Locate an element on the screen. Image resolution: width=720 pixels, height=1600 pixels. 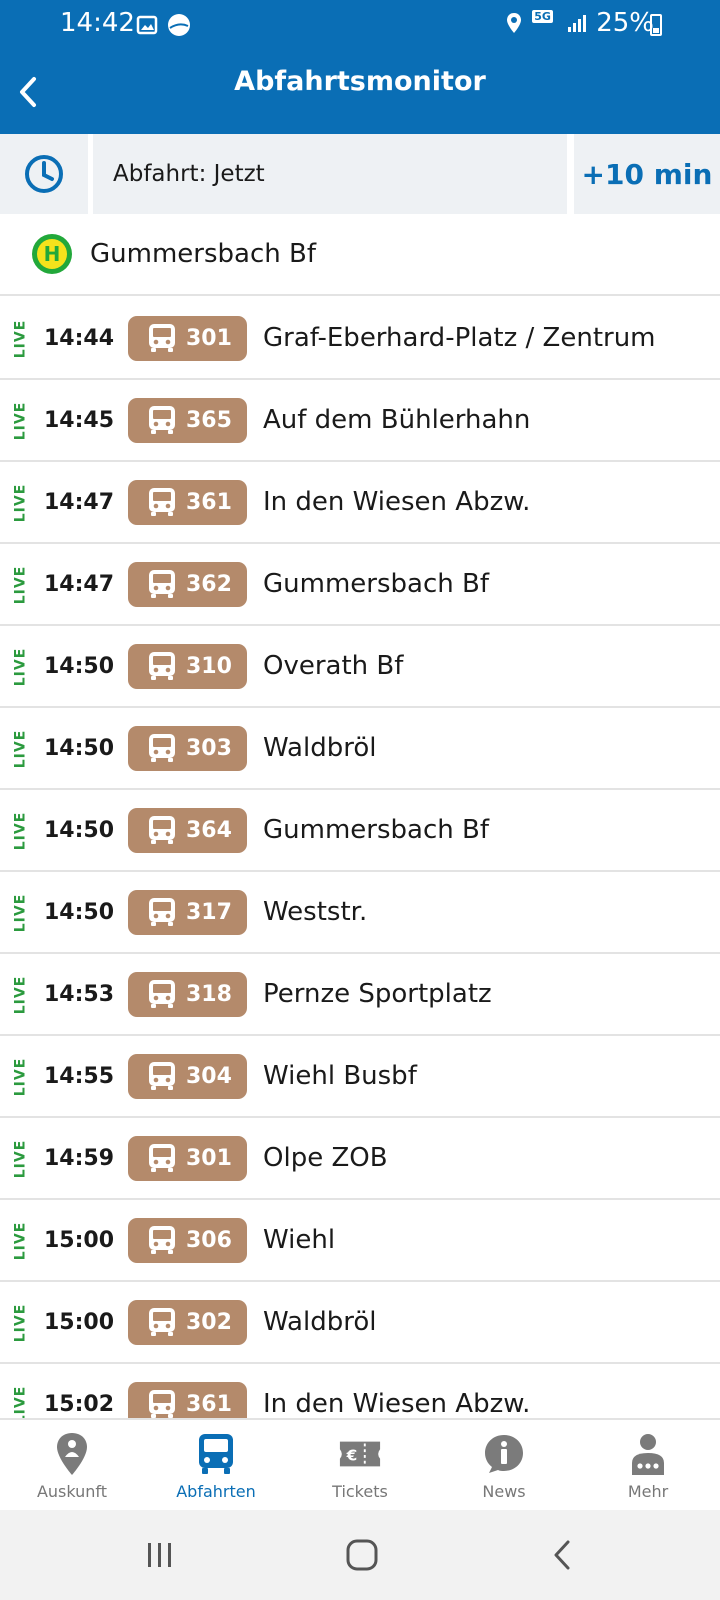
network-label: 5G is located at coordinates (542, 16).